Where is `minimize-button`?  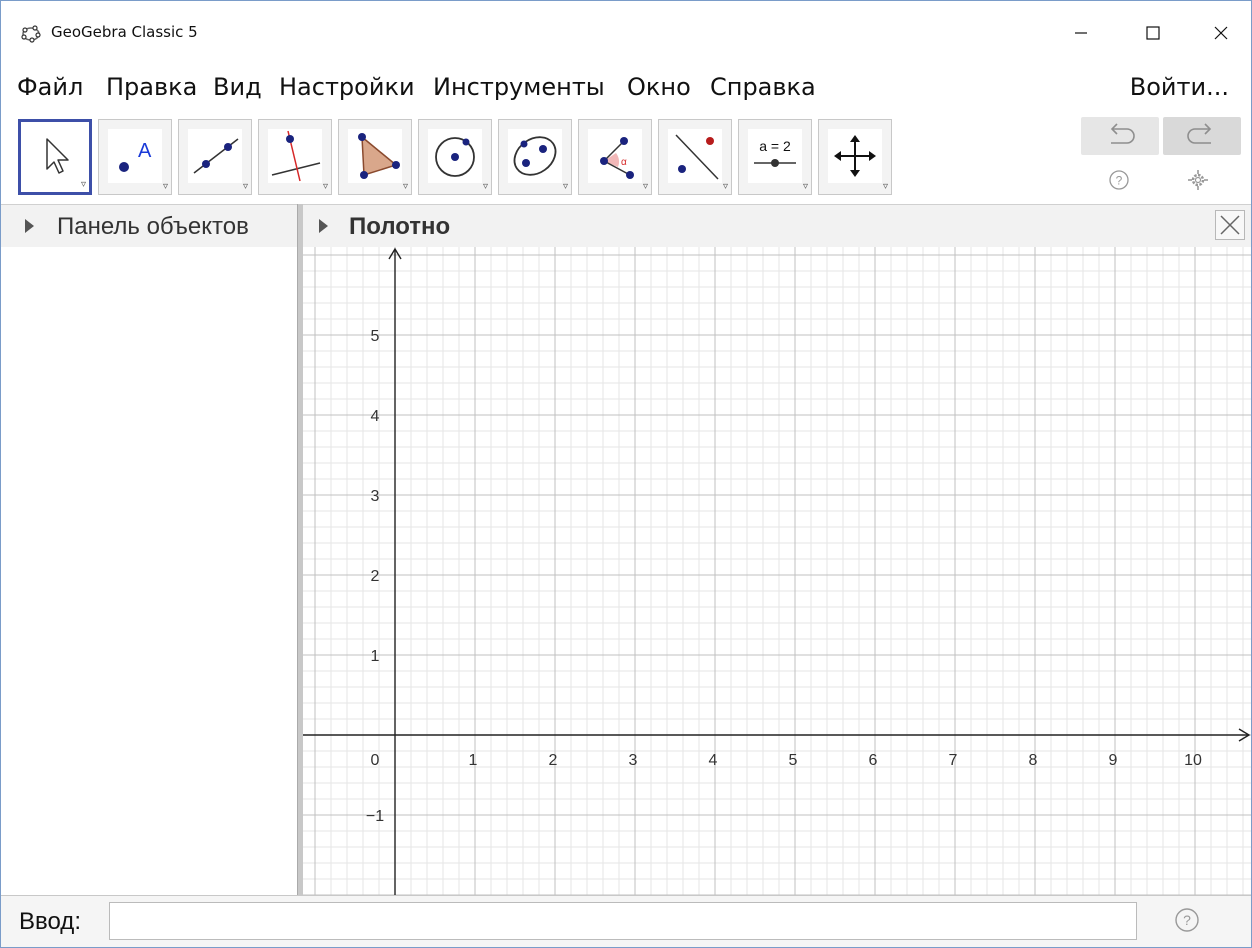 minimize-button is located at coordinates (1081, 33).